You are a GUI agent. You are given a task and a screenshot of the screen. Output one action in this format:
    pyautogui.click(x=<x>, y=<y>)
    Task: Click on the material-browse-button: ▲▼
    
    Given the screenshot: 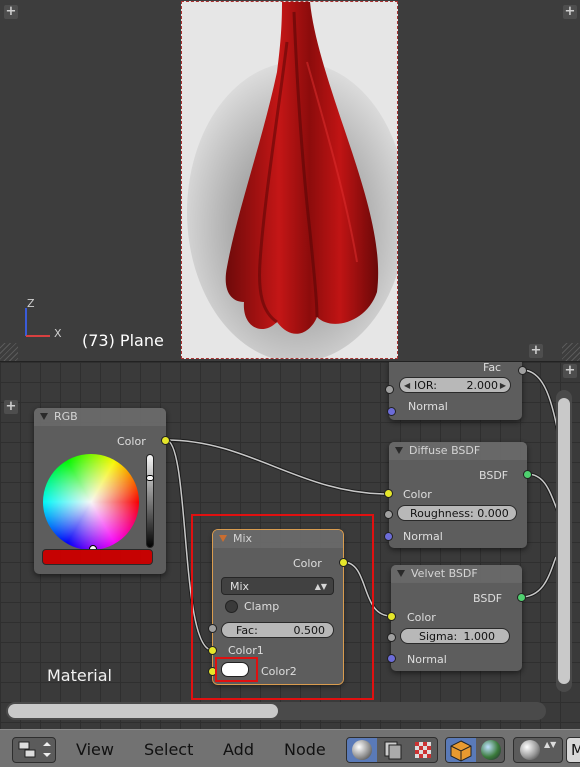 What is the action you would take?
    pyautogui.click(x=538, y=750)
    